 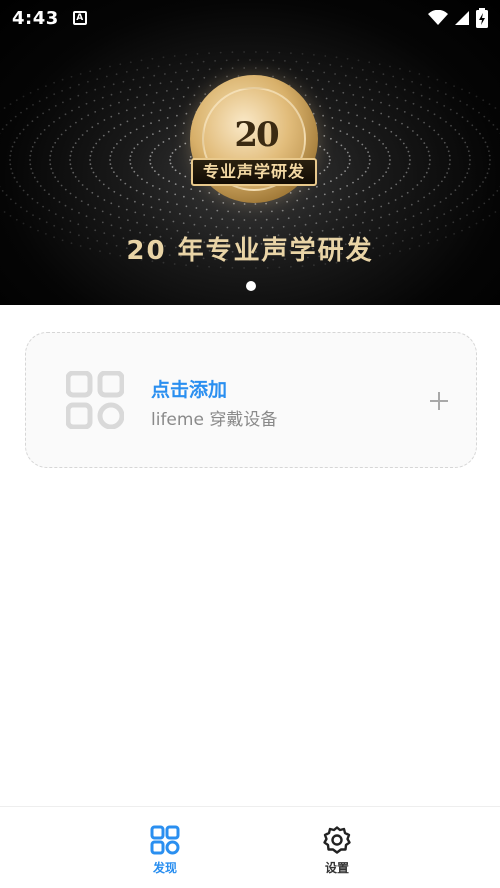 What do you see at coordinates (35, 18) in the screenshot?
I see `status-time: 4:43` at bounding box center [35, 18].